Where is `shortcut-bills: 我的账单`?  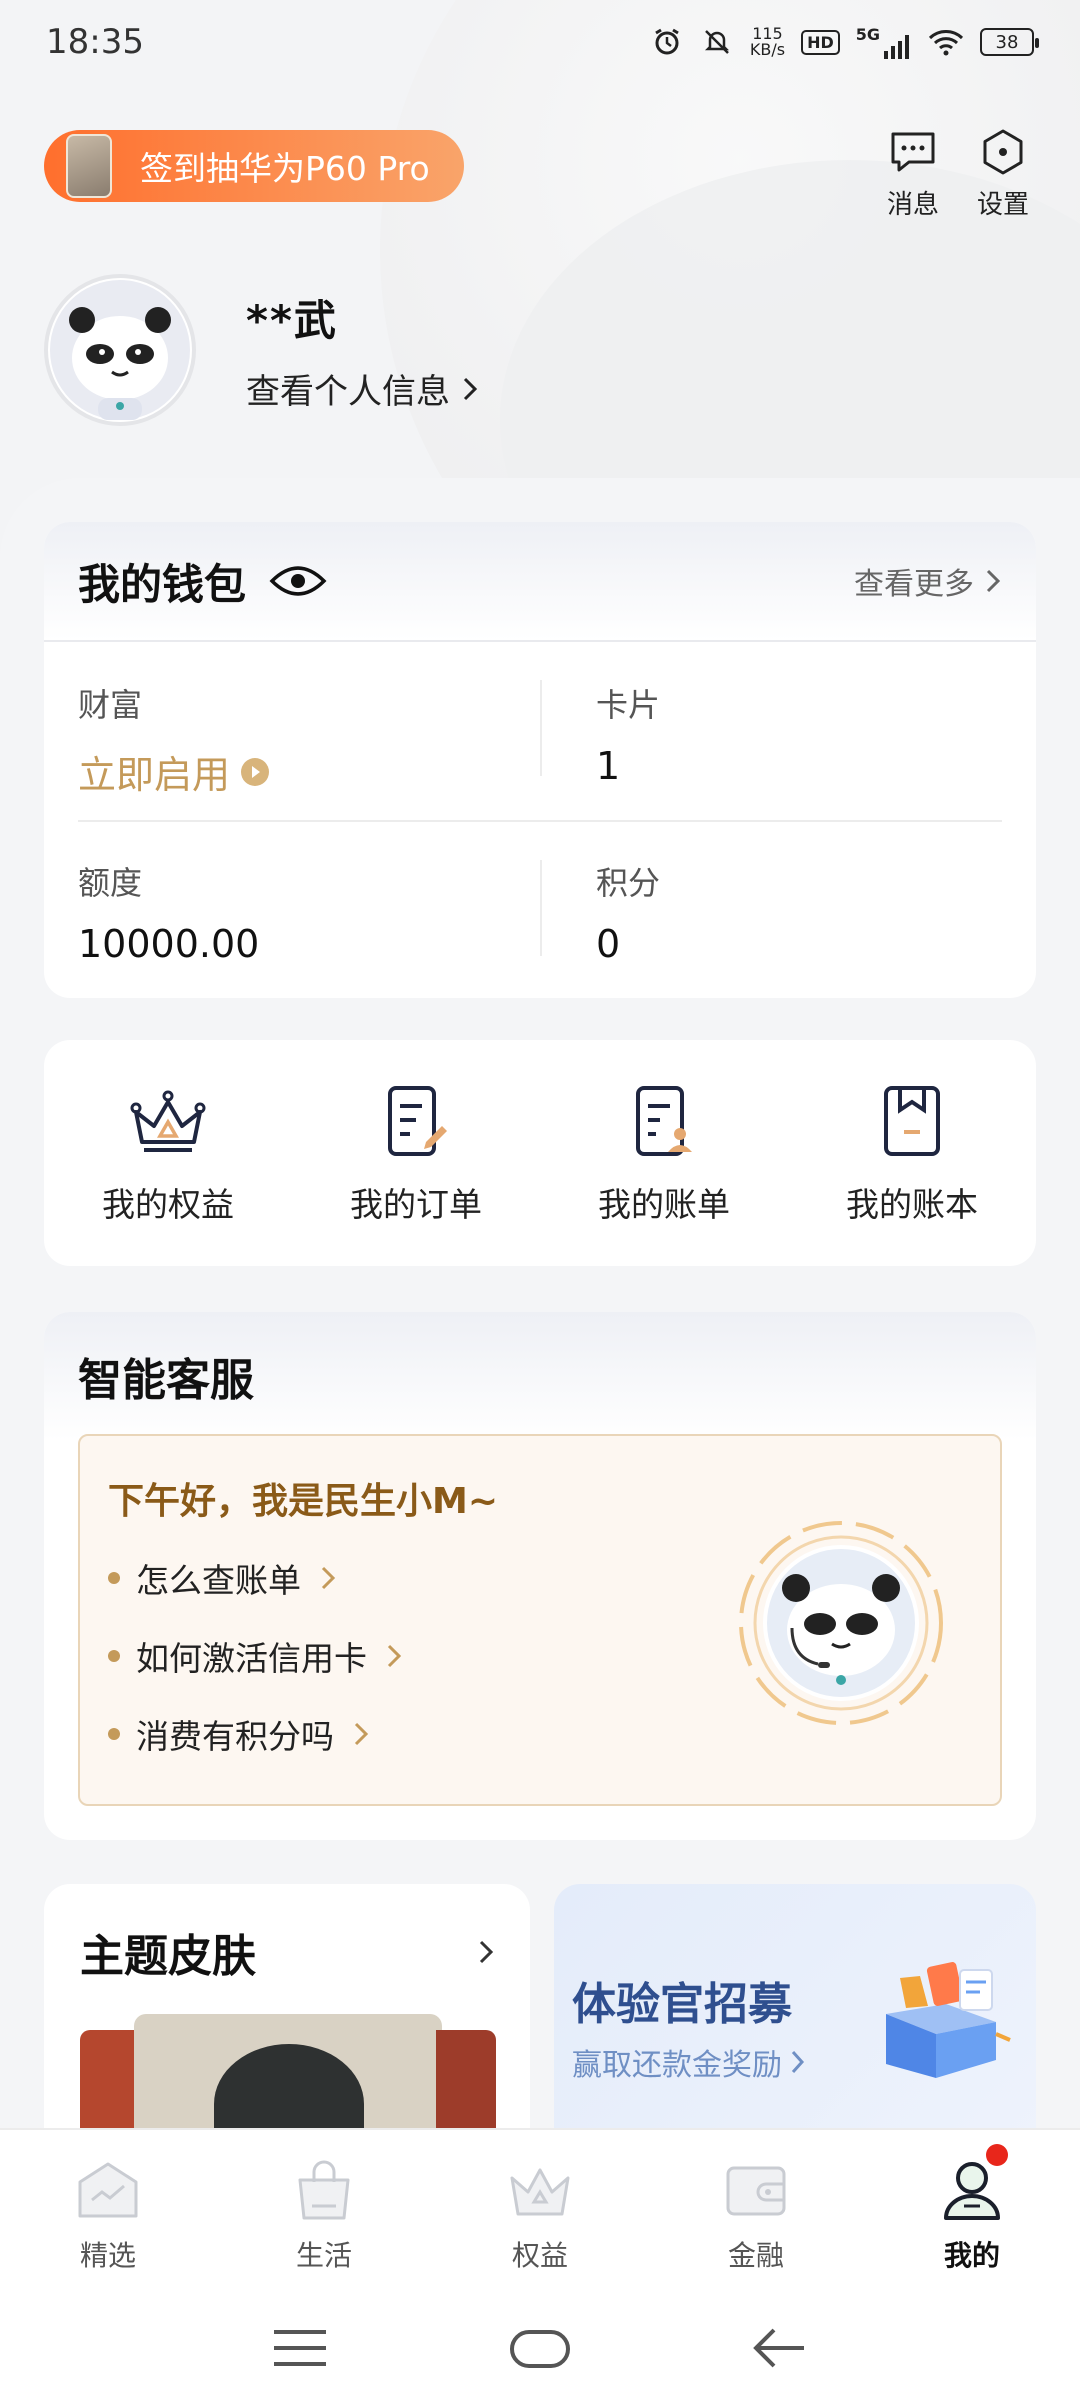 shortcut-bills: 我的账单 is located at coordinates (664, 1153).